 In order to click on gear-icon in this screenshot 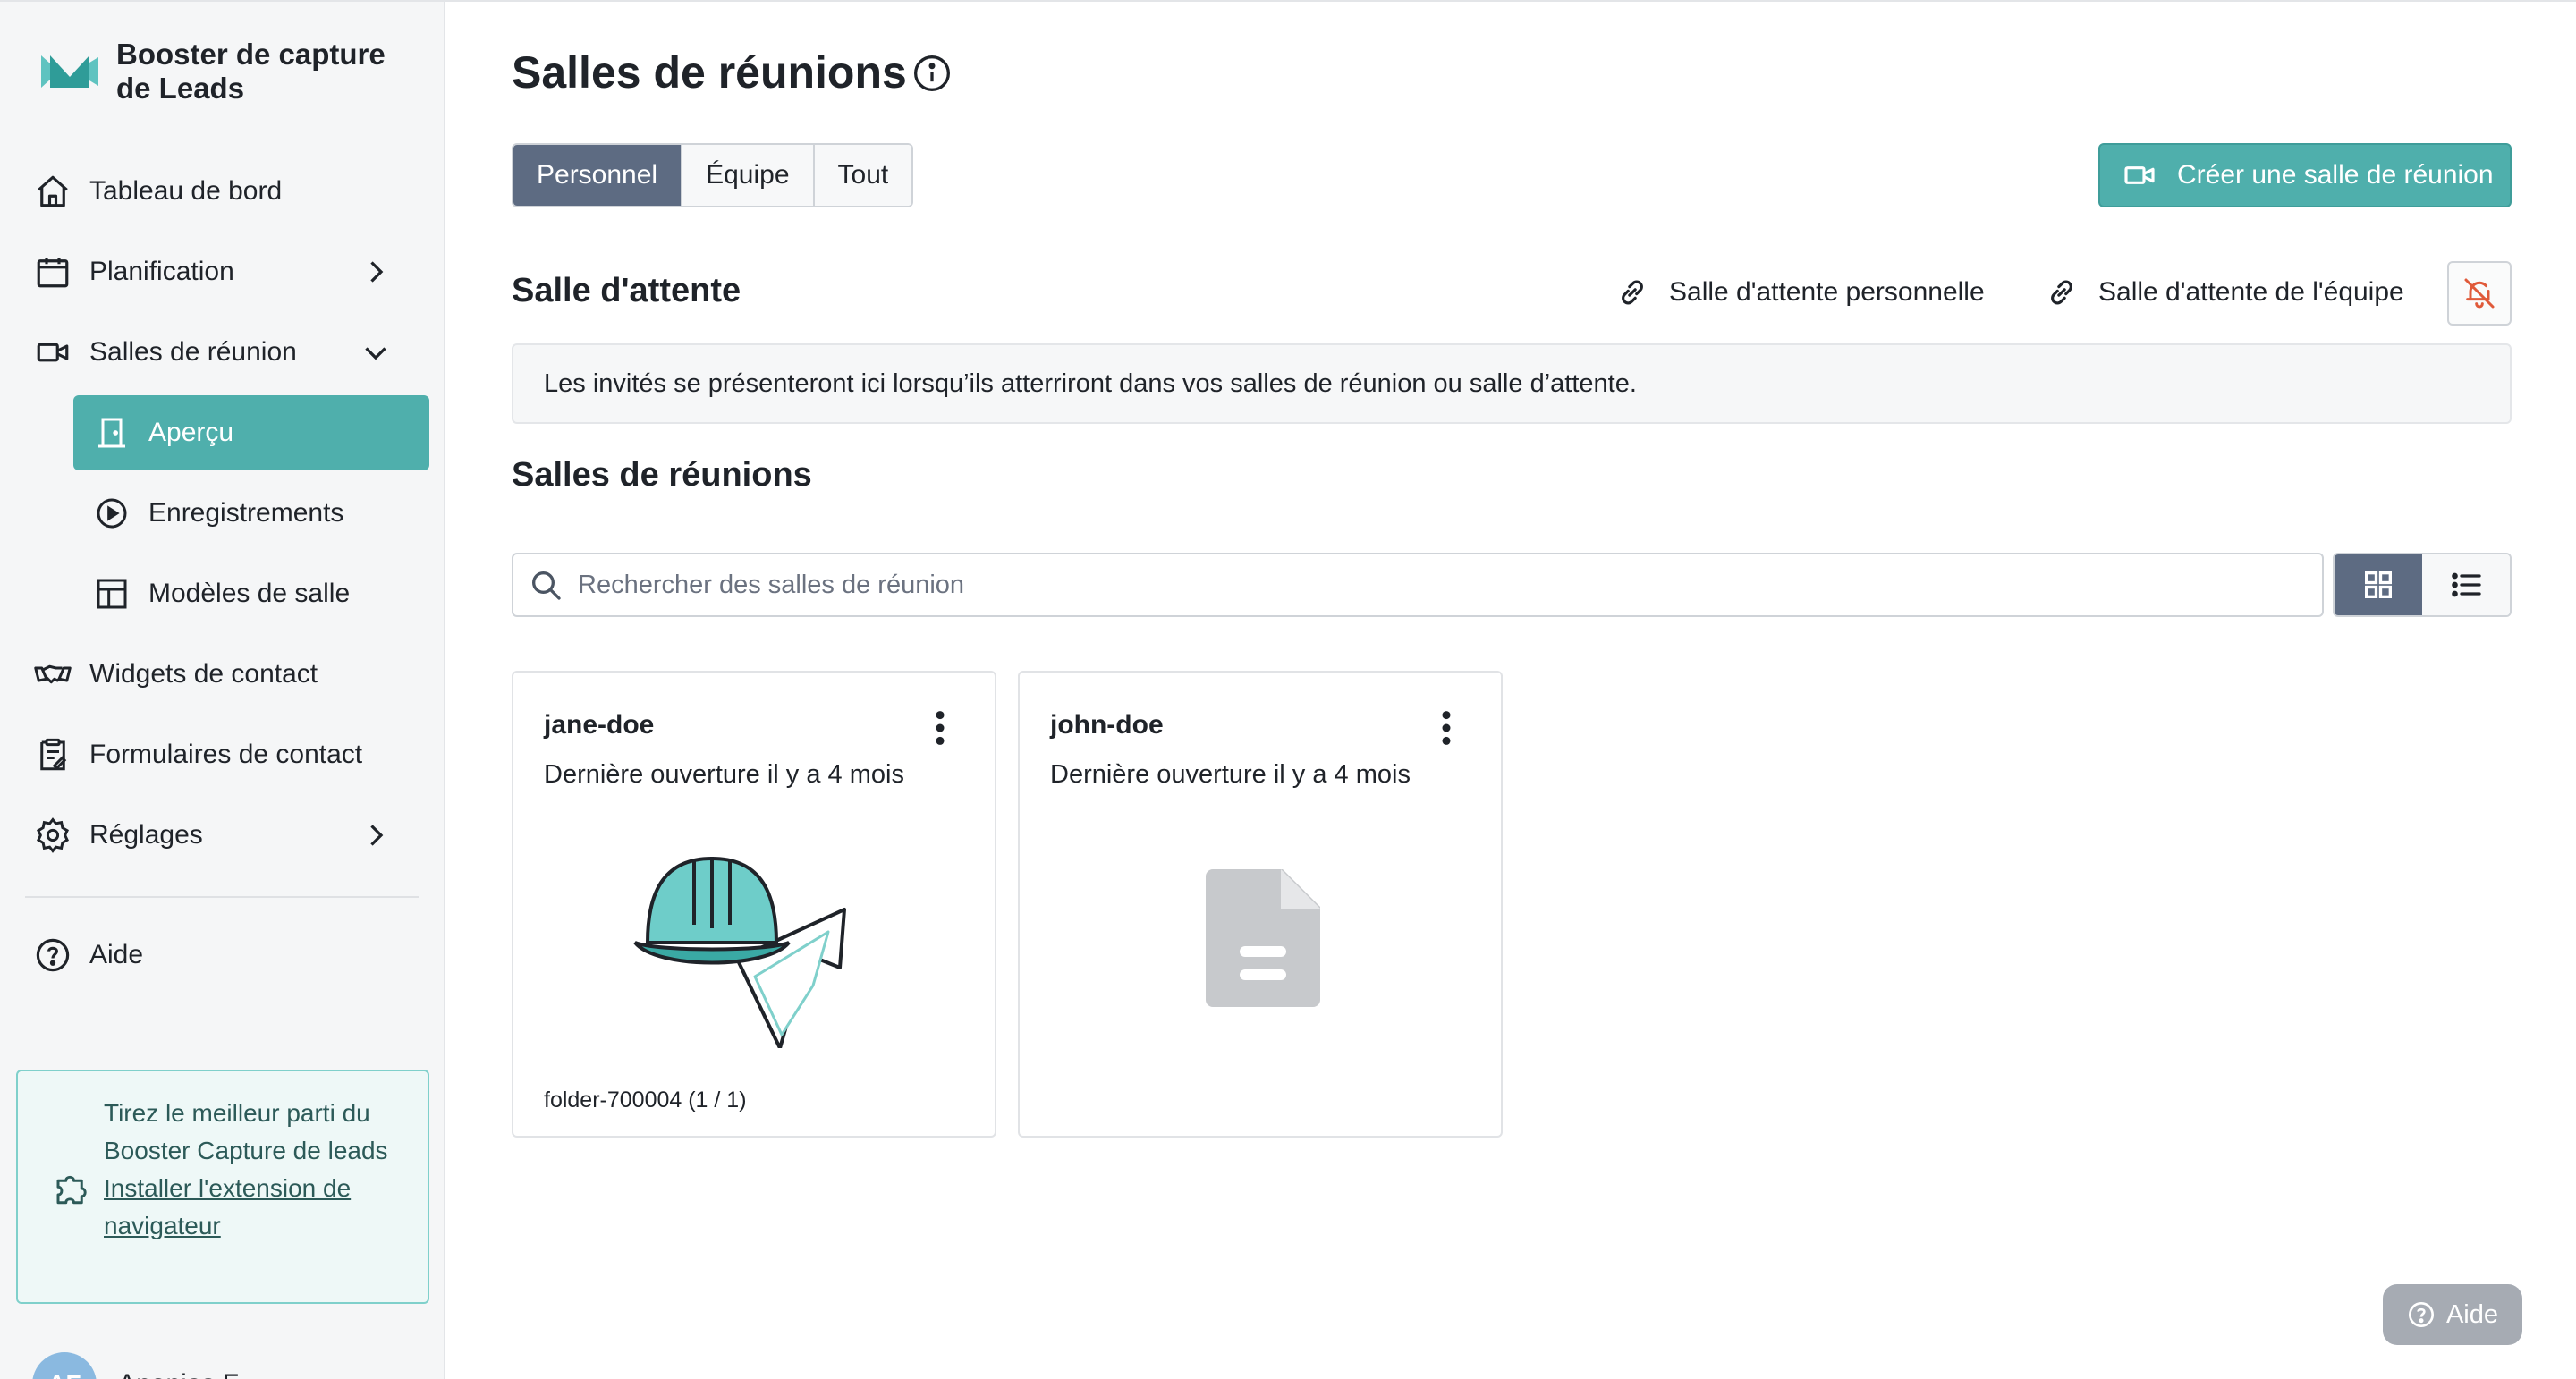, I will do `click(52, 835)`.